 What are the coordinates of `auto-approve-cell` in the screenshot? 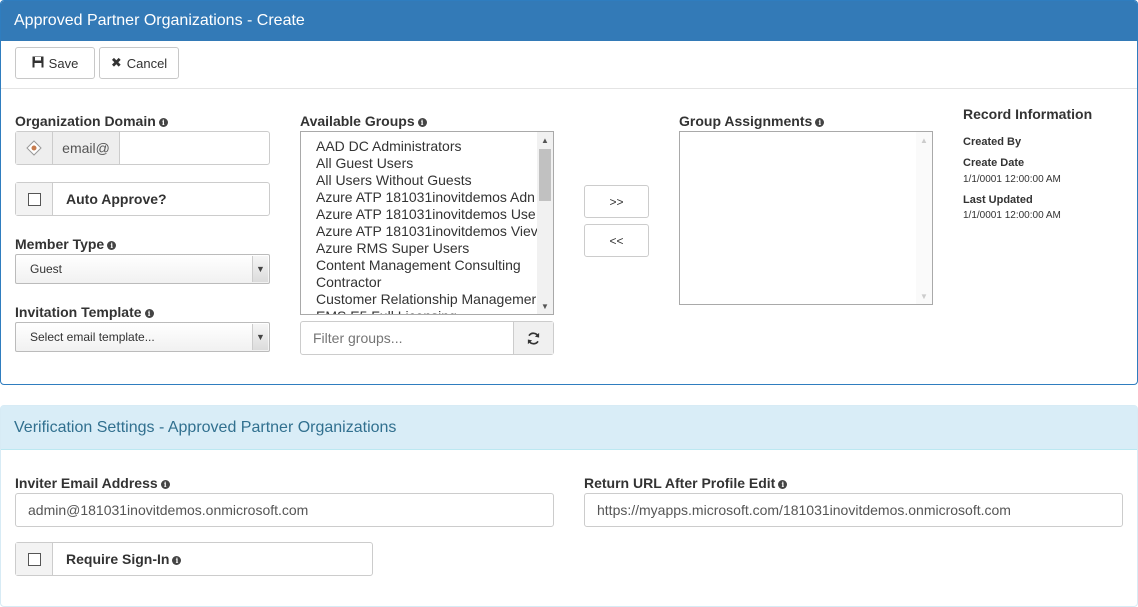 It's located at (34, 199).